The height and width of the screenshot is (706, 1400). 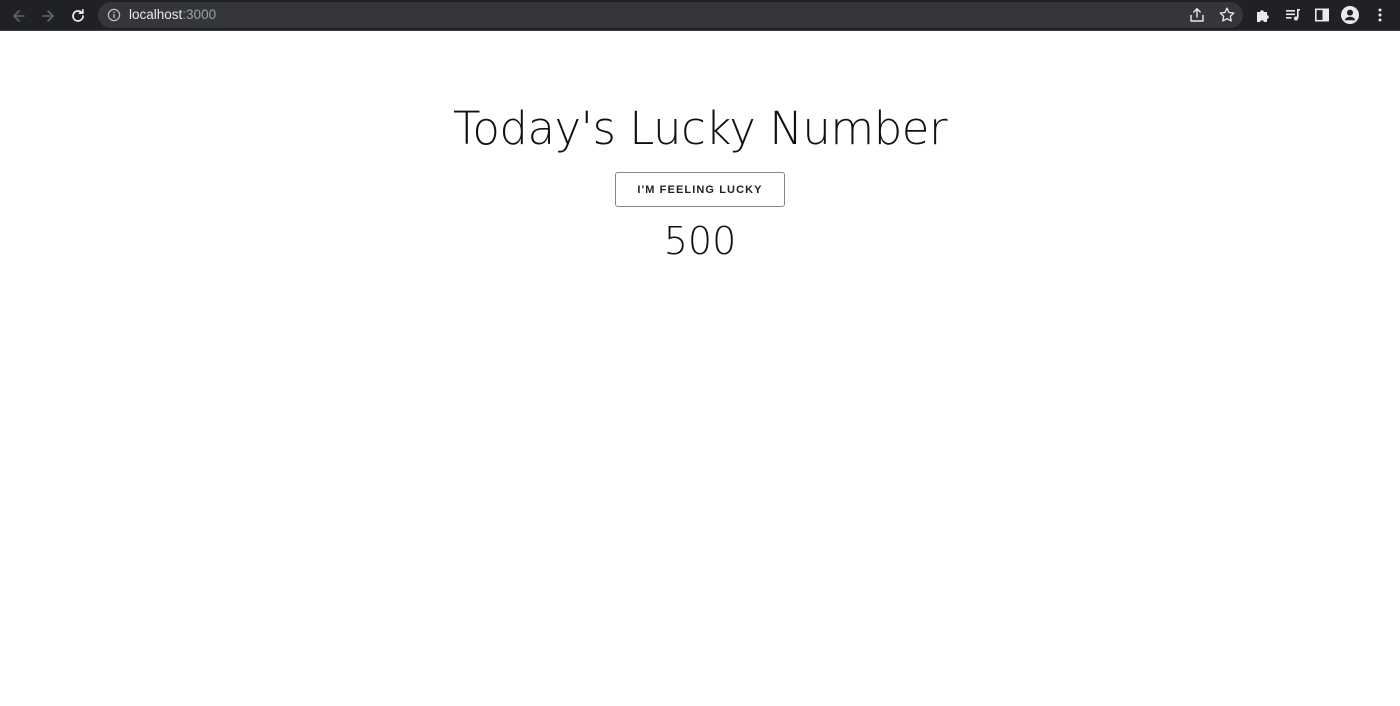 I want to click on extensions-button, so click(x=1263, y=15).